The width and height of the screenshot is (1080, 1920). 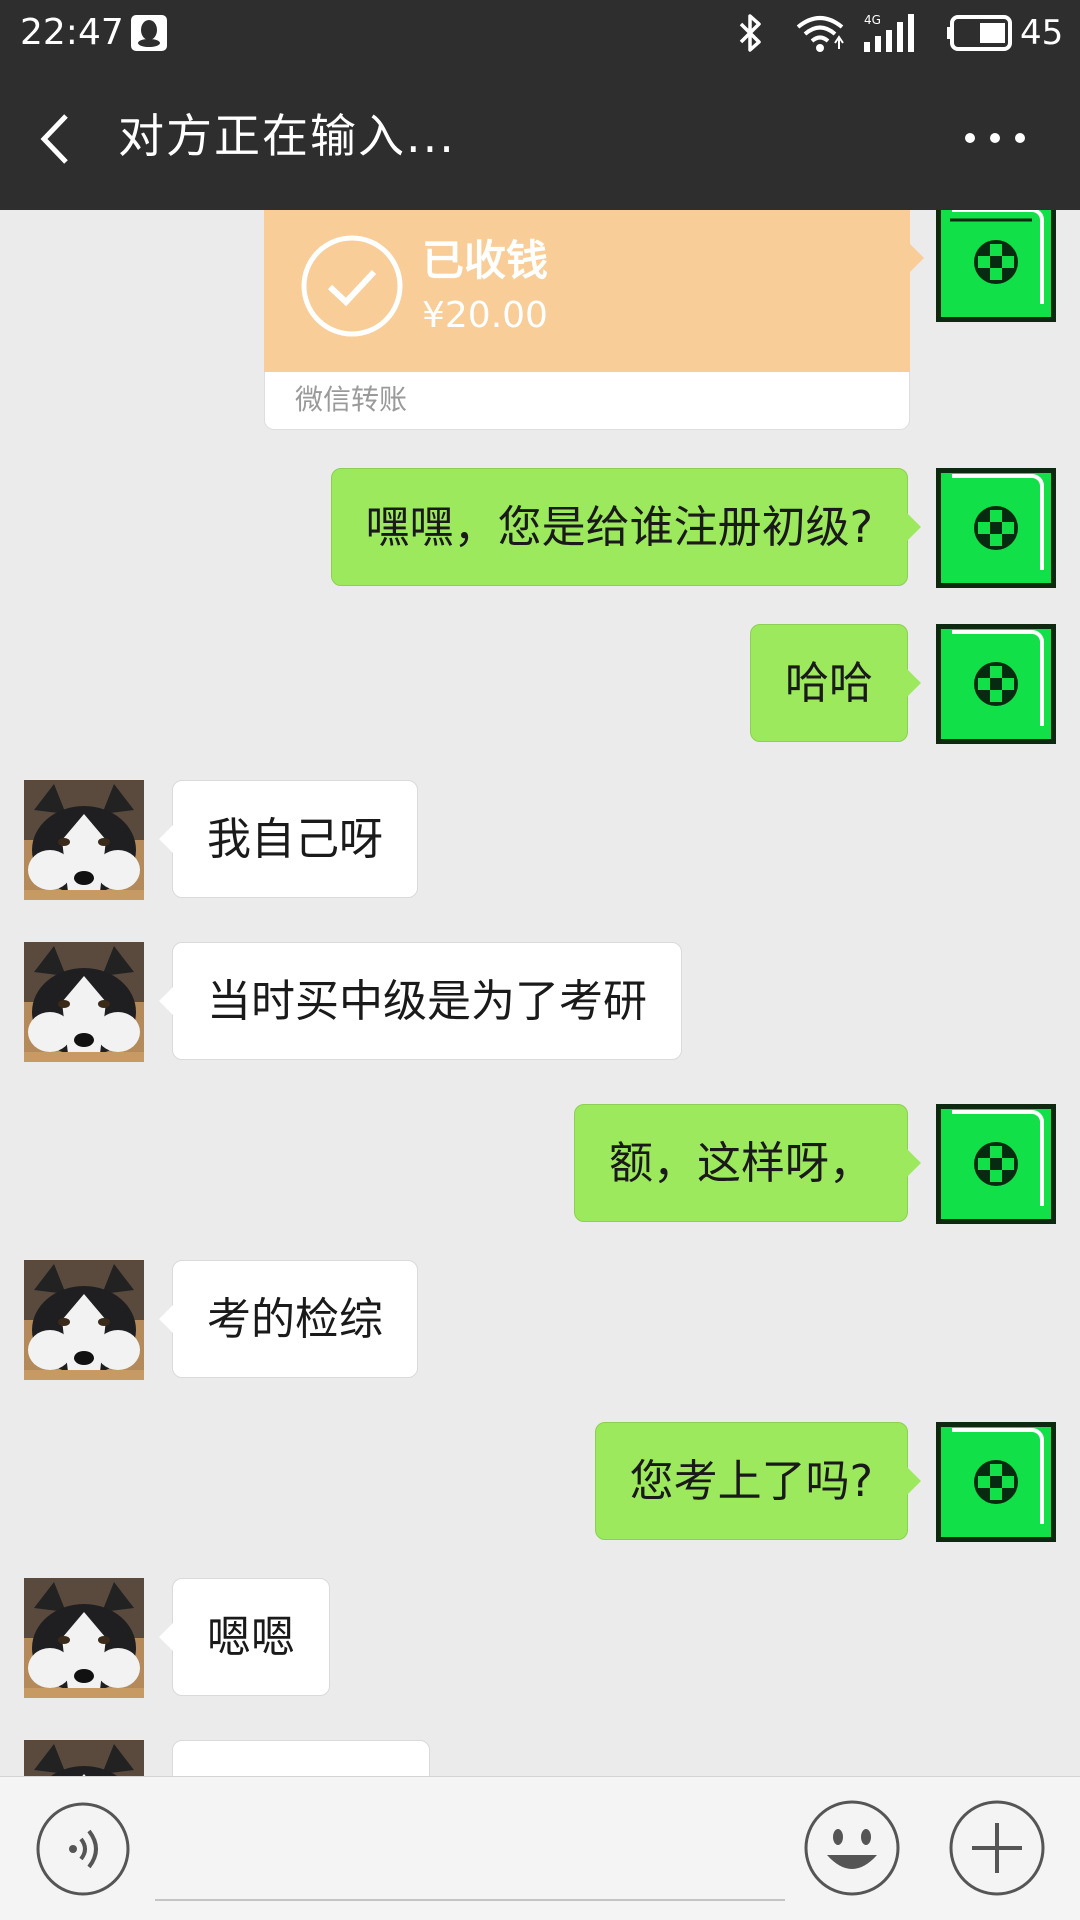 What do you see at coordinates (1042, 33) in the screenshot?
I see `battery-level: 45` at bounding box center [1042, 33].